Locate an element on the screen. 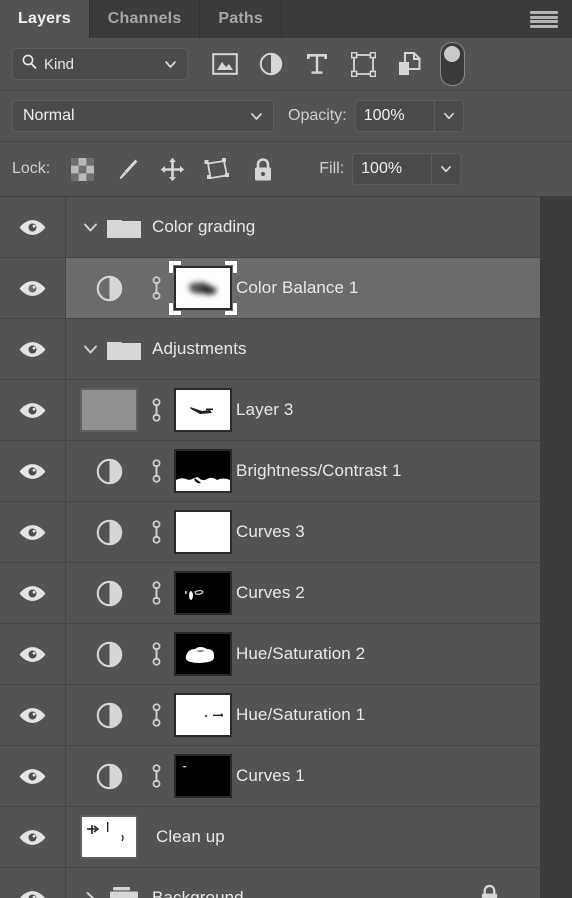 Image resolution: width=572 pixels, height=898 pixels. layer-row-content: Hue/Saturation 1 is located at coordinates (303, 715).